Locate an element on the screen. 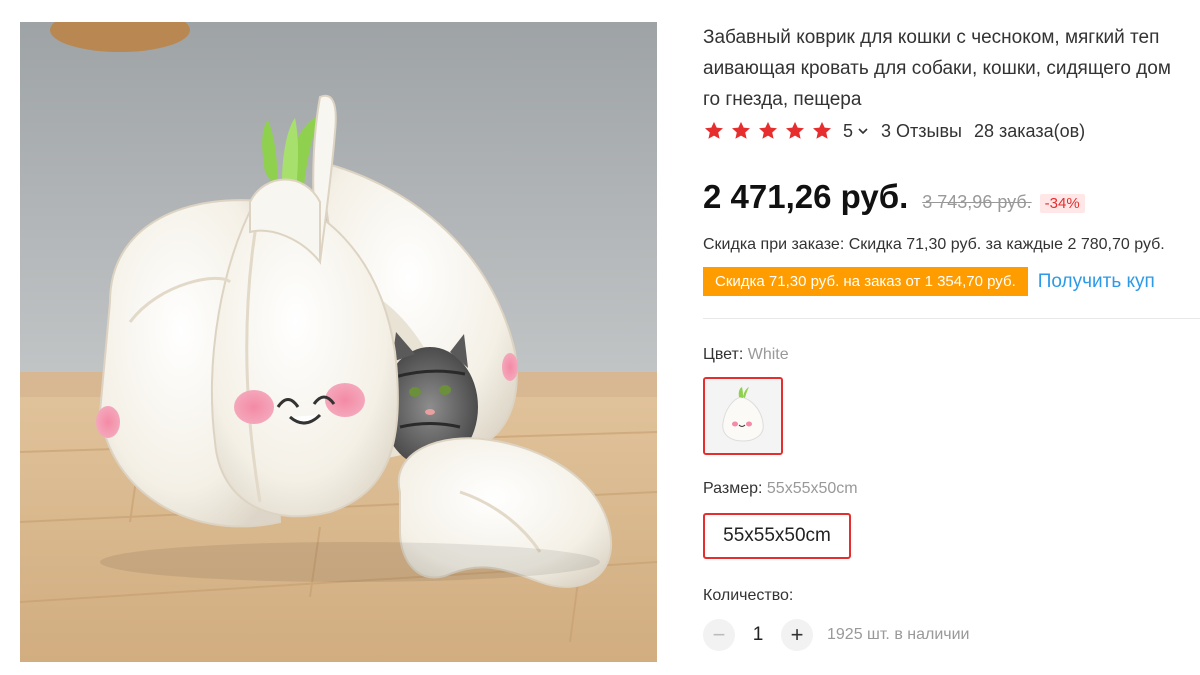 The image size is (1200, 675). quantity-stepper: − 1 + 1925 шт. в наличии is located at coordinates (836, 635).